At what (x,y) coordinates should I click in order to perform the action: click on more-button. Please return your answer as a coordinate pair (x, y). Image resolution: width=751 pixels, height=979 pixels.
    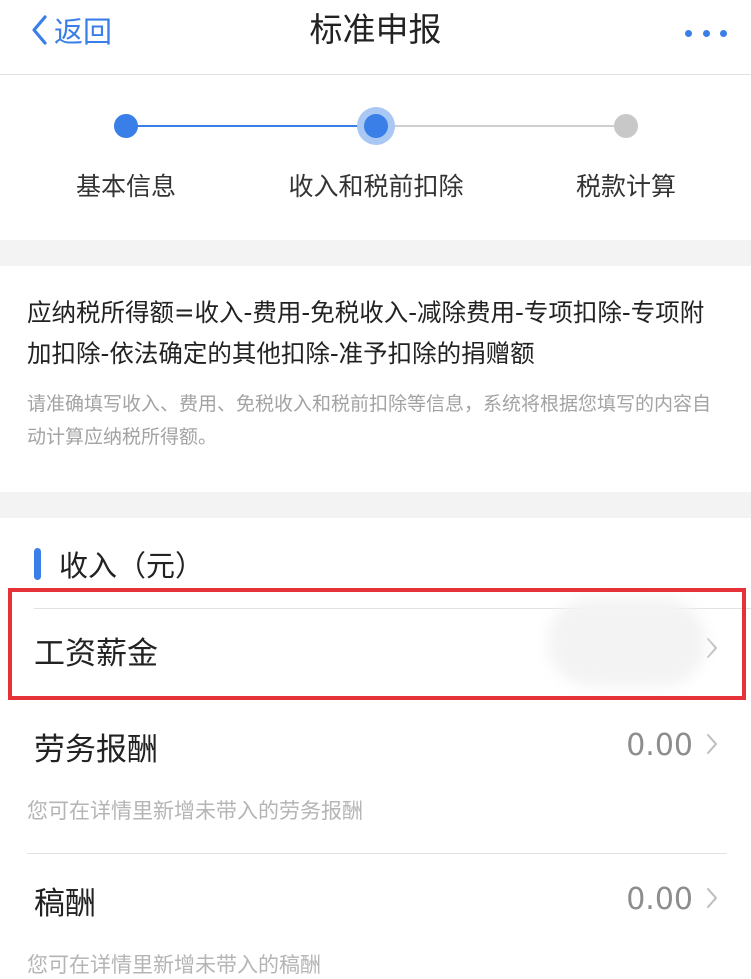
    Looking at the image, I should click on (706, 33).